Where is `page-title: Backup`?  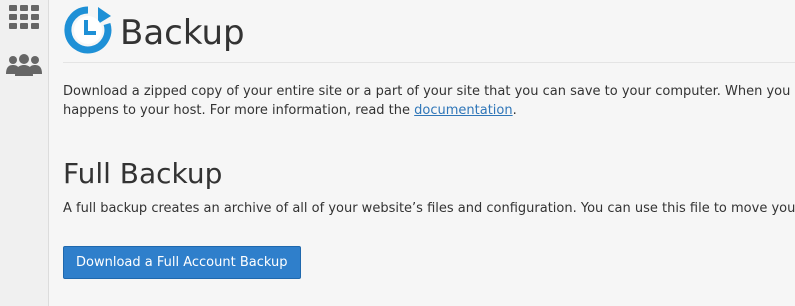
page-title: Backup is located at coordinates (182, 33).